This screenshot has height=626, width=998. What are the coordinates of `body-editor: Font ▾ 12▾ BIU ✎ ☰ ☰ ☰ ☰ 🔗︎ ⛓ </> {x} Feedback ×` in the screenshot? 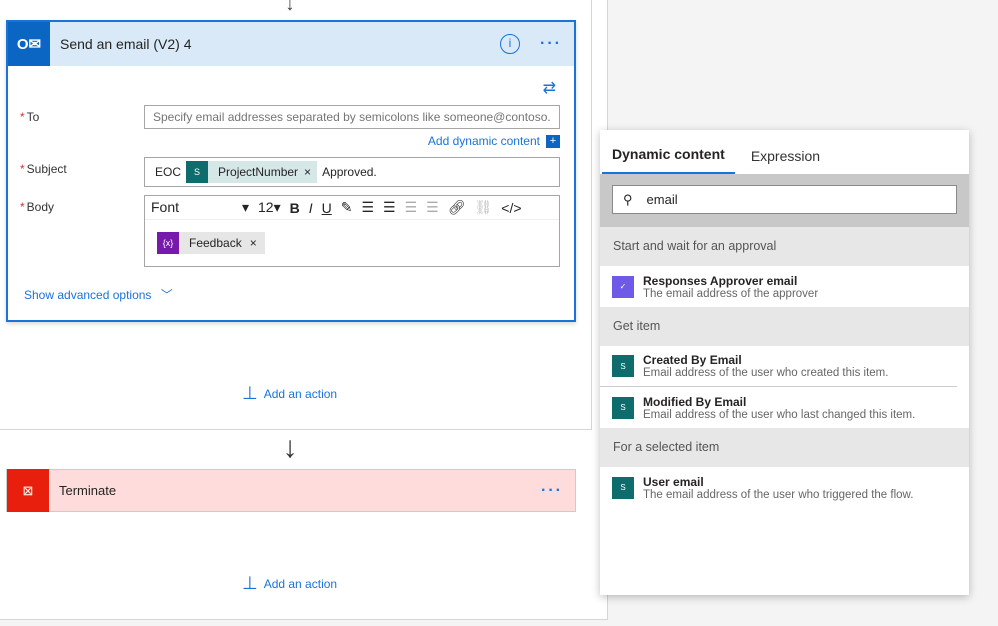 It's located at (352, 231).